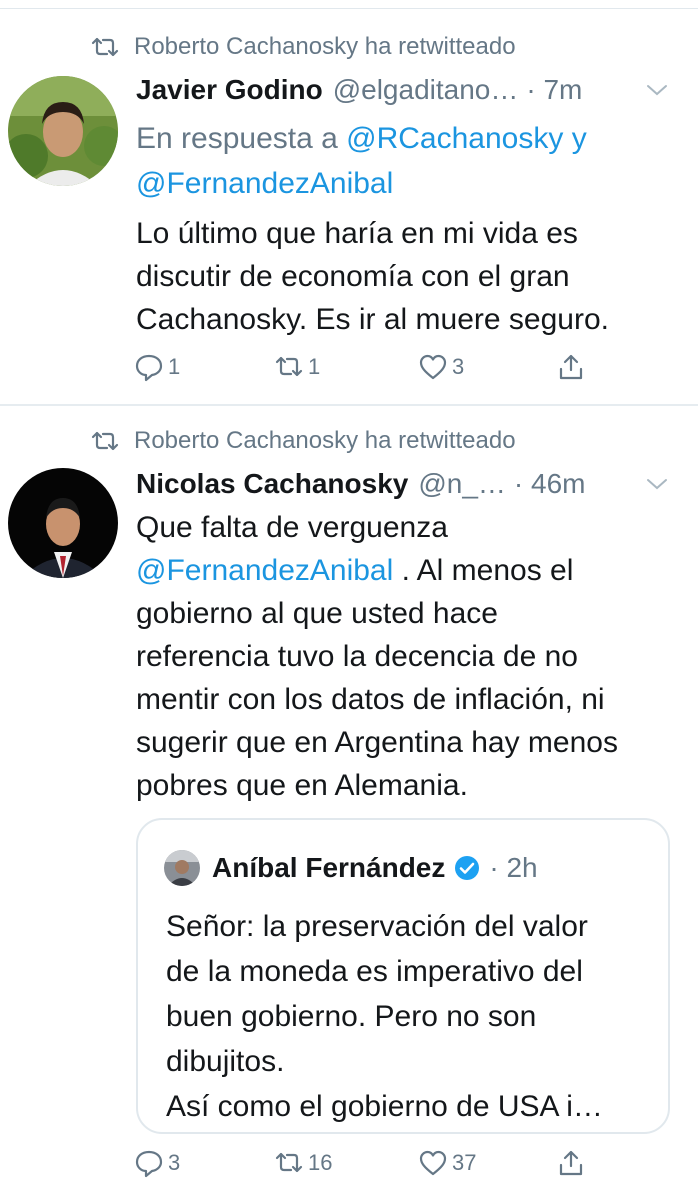 This screenshot has height=1200, width=698. I want to click on reply-button: 3, so click(157, 1163).